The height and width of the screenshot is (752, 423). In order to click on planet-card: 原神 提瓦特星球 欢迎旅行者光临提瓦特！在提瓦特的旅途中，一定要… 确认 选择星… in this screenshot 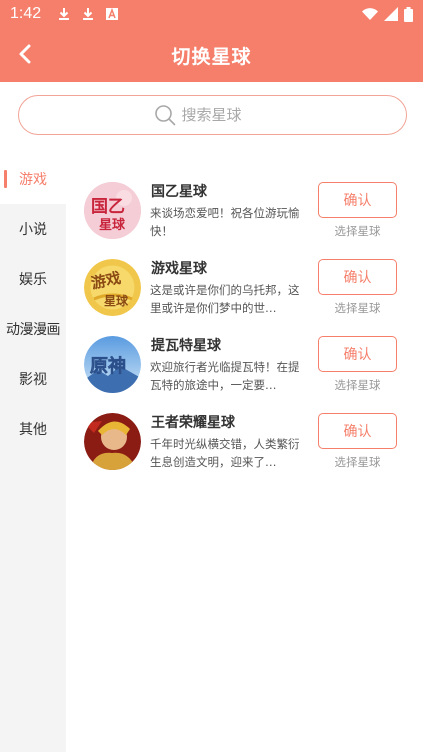, I will do `click(244, 362)`.